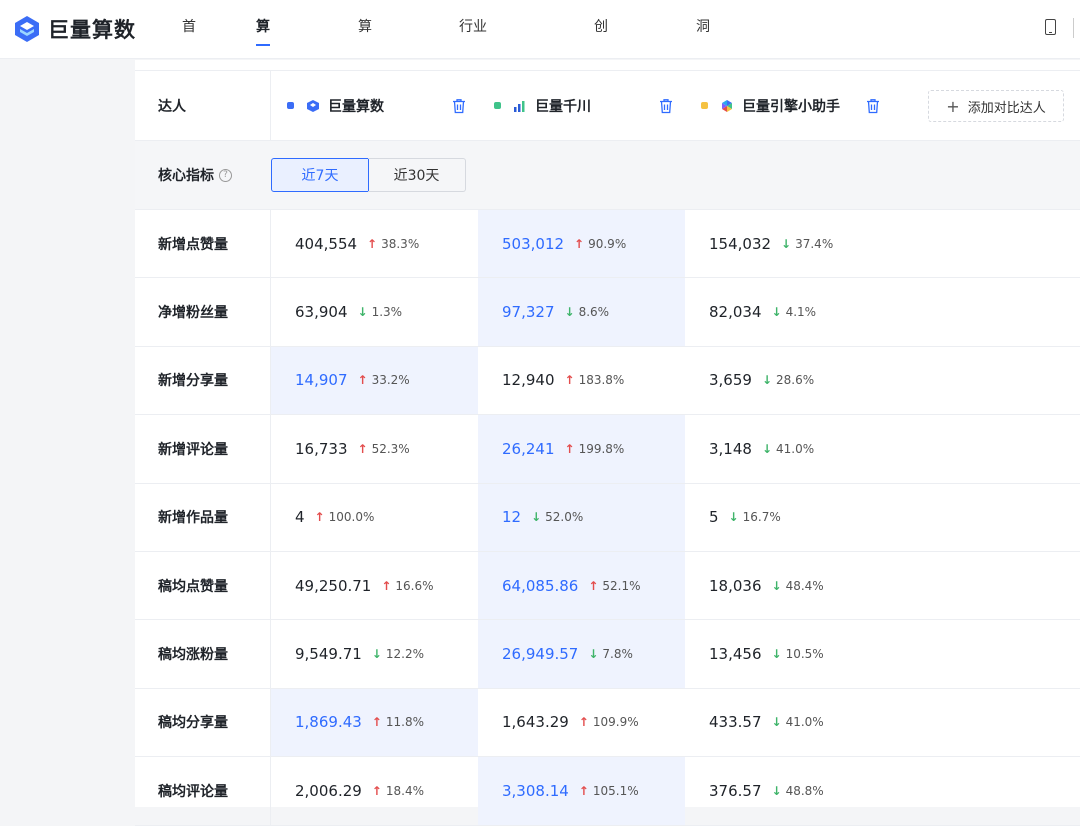 This screenshot has width=1080, height=826. Describe the element at coordinates (387, 312) in the screenshot. I see `metric-change-value: 1.3%` at that location.